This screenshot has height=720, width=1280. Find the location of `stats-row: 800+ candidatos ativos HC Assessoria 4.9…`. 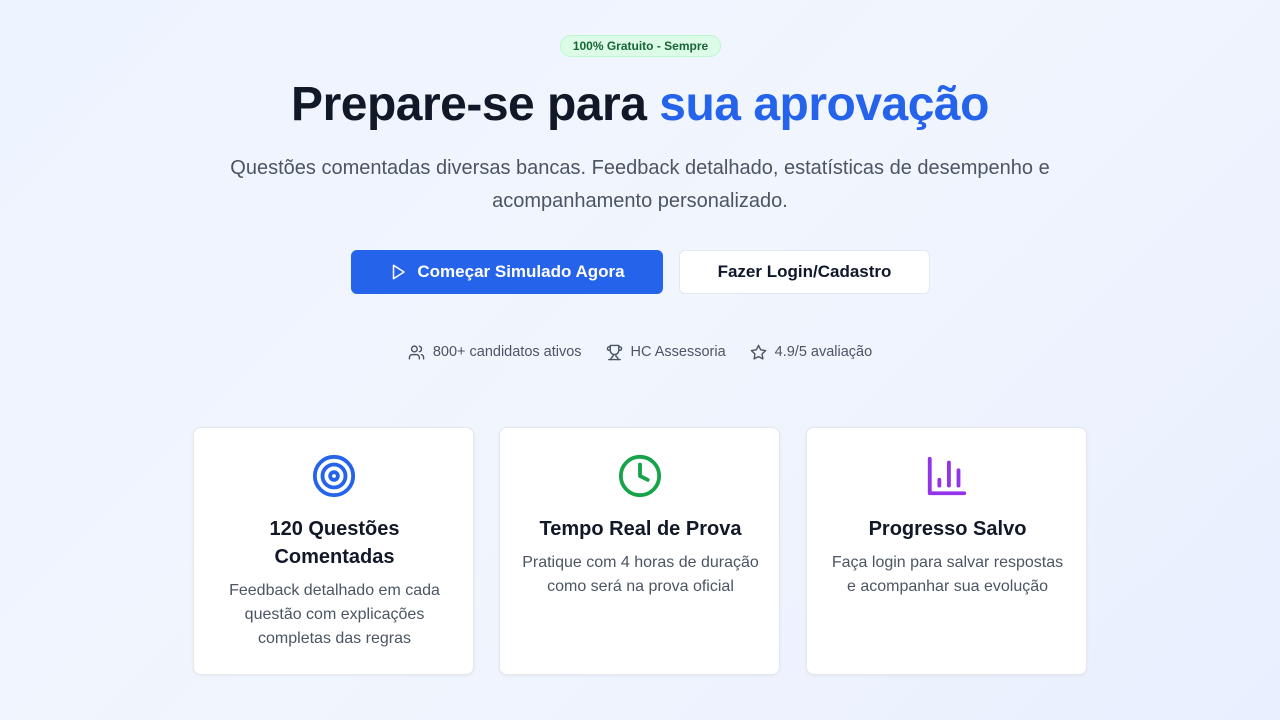

stats-row: 800+ candidatos ativos HC Assessoria 4.9… is located at coordinates (640, 352).